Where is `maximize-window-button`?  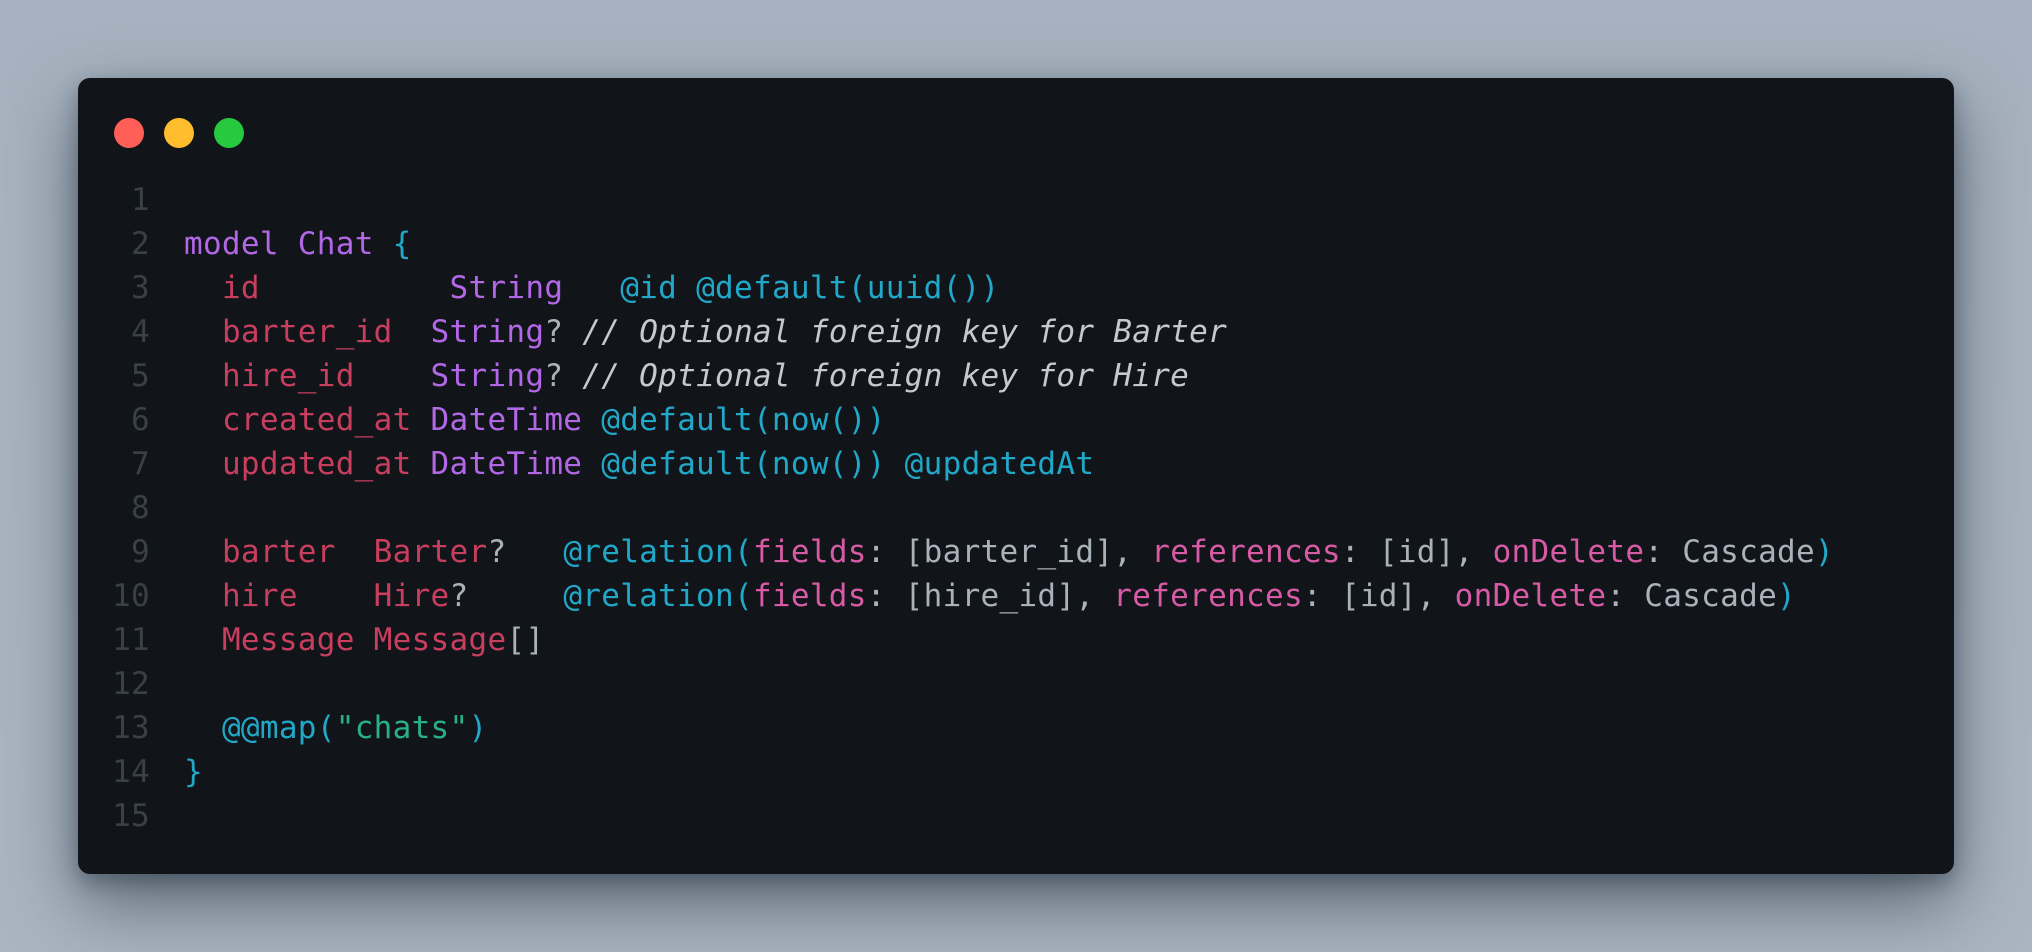 maximize-window-button is located at coordinates (229, 133).